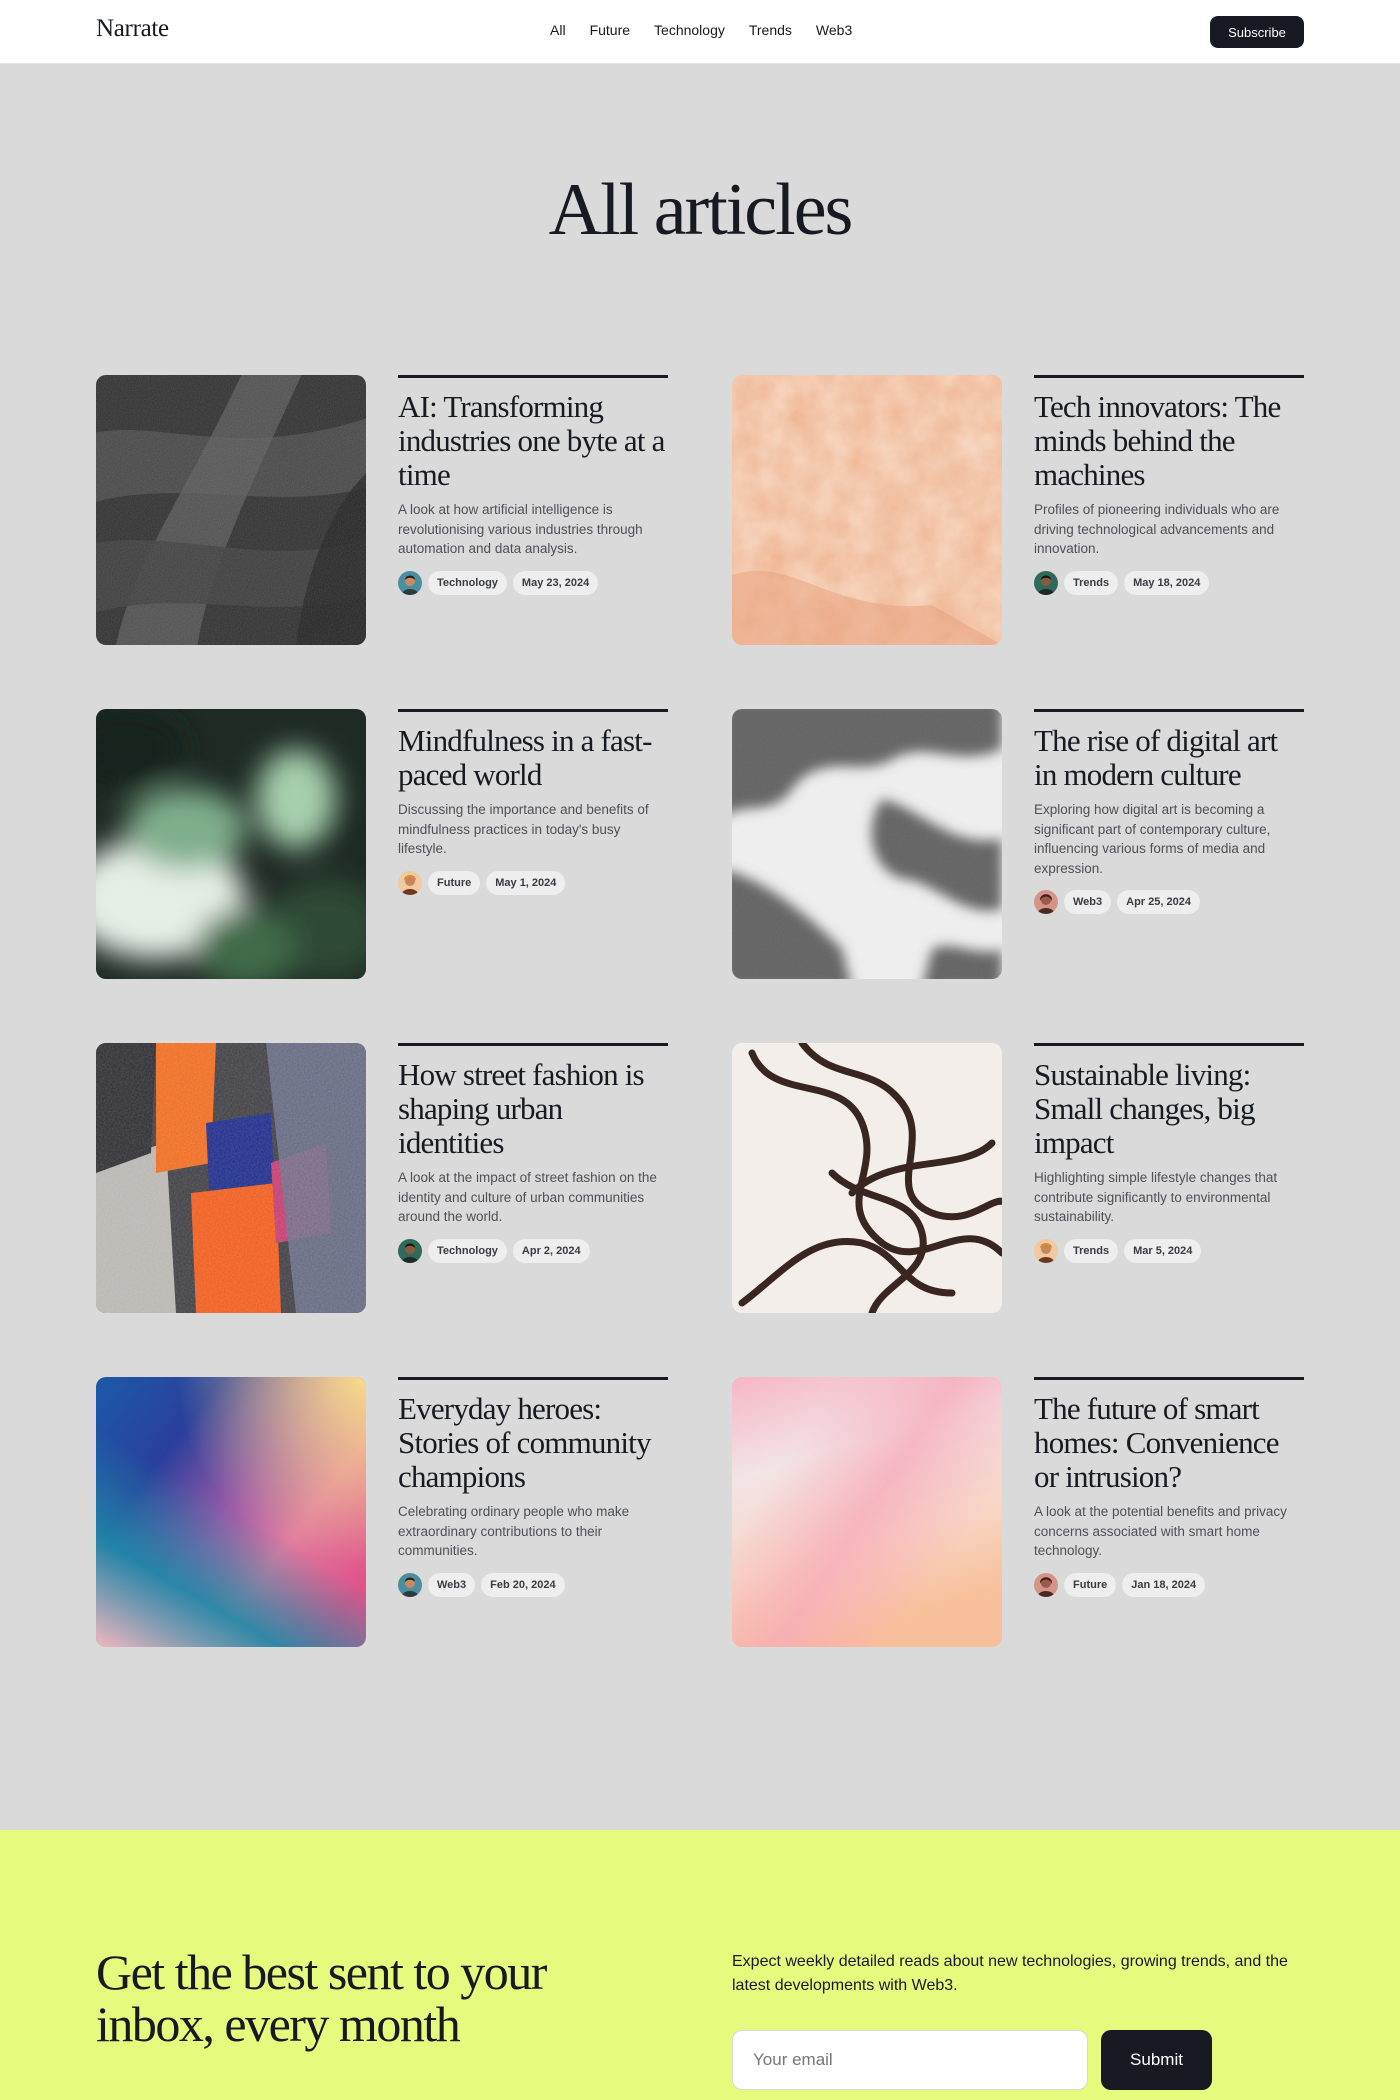  What do you see at coordinates (558, 30) in the screenshot?
I see `nav-item-all: All` at bounding box center [558, 30].